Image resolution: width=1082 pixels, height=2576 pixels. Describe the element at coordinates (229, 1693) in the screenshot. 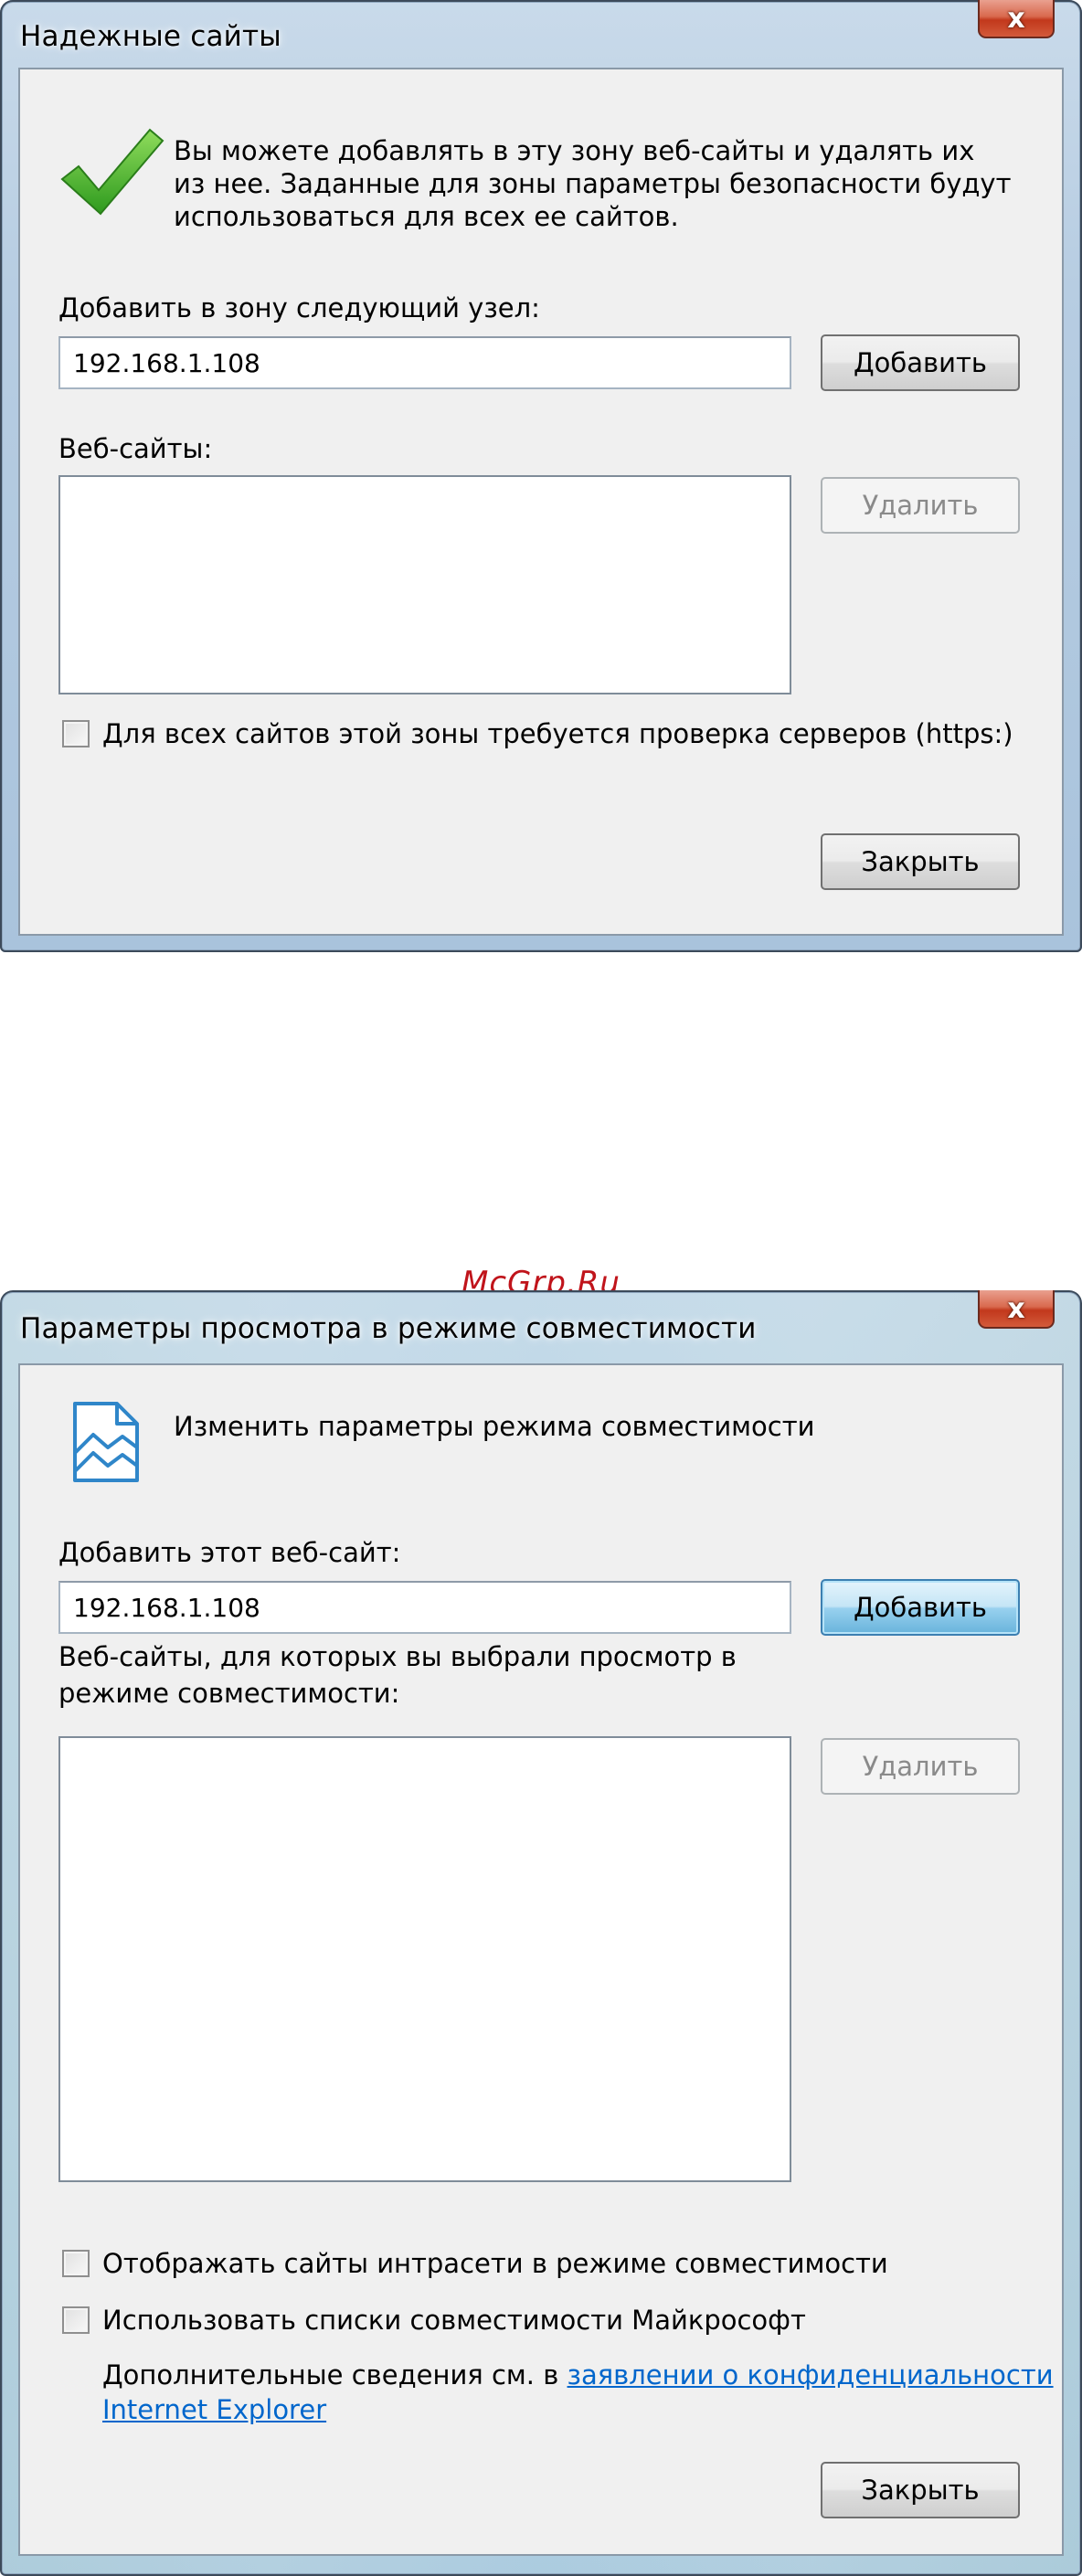

I see `websites-label-line-2: режиме совместимости:` at that location.